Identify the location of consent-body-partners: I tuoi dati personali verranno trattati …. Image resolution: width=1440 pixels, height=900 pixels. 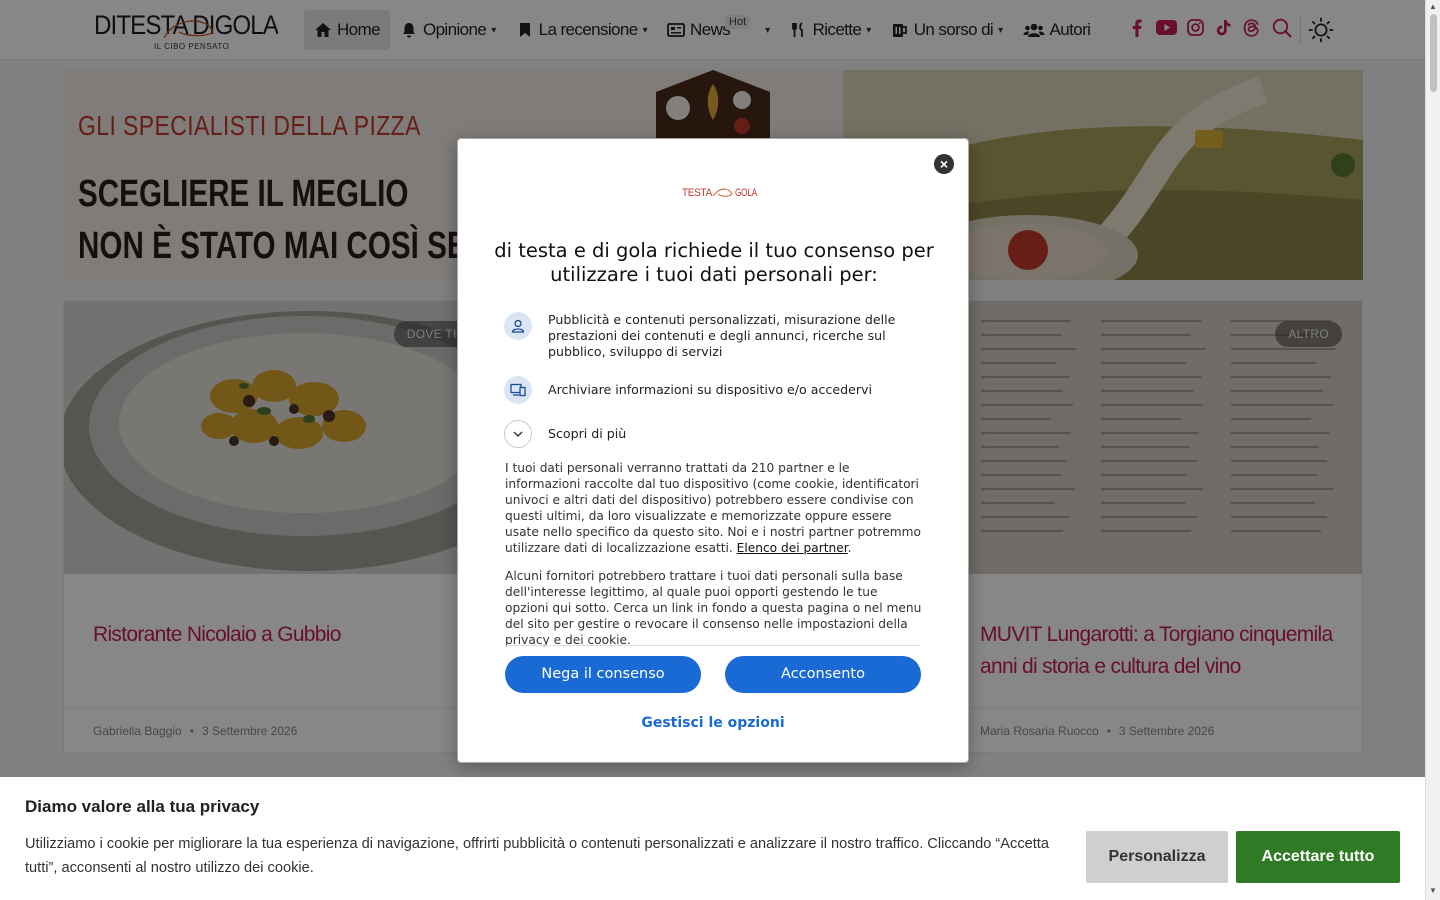
(713, 508).